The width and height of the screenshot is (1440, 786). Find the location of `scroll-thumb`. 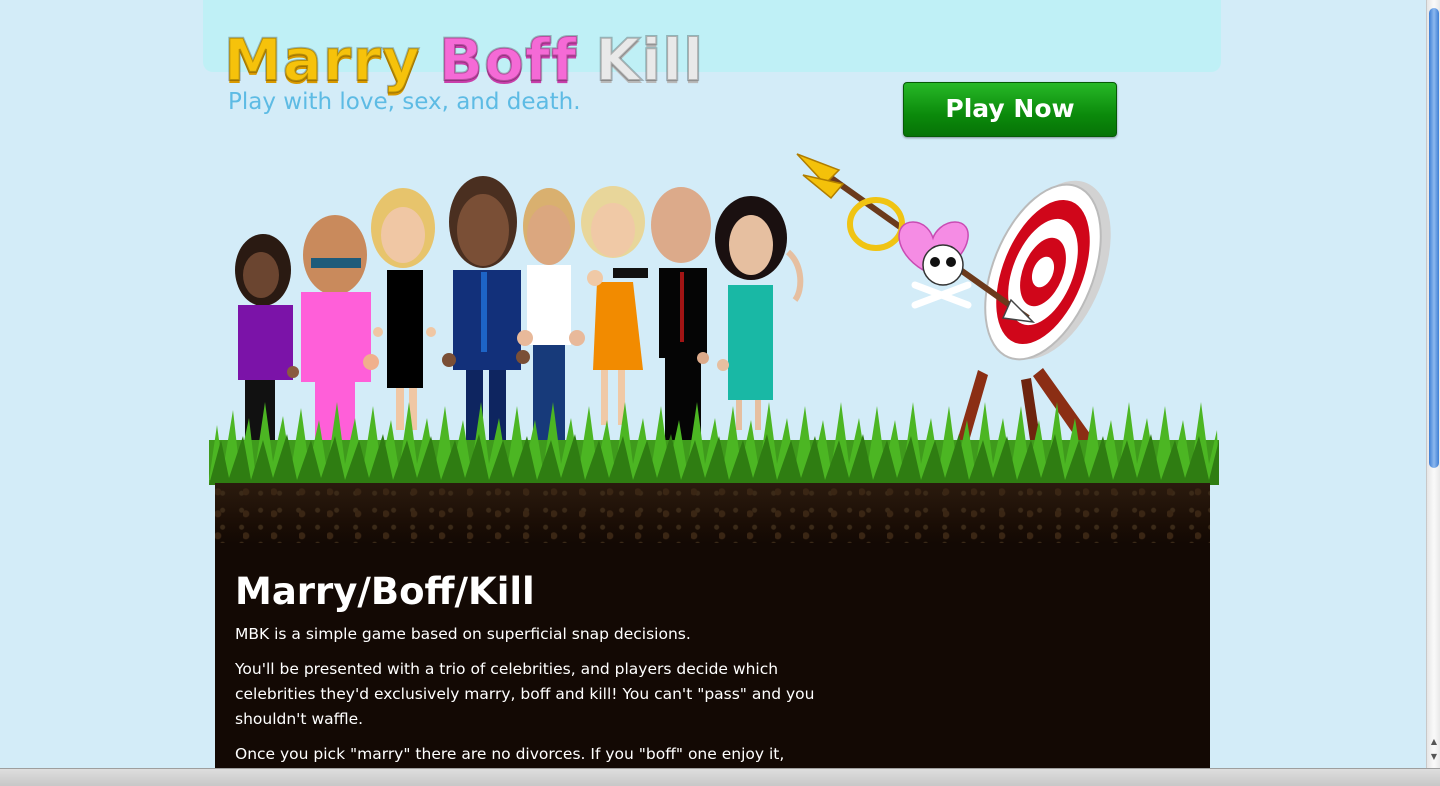

scroll-thumb is located at coordinates (1434, 238).